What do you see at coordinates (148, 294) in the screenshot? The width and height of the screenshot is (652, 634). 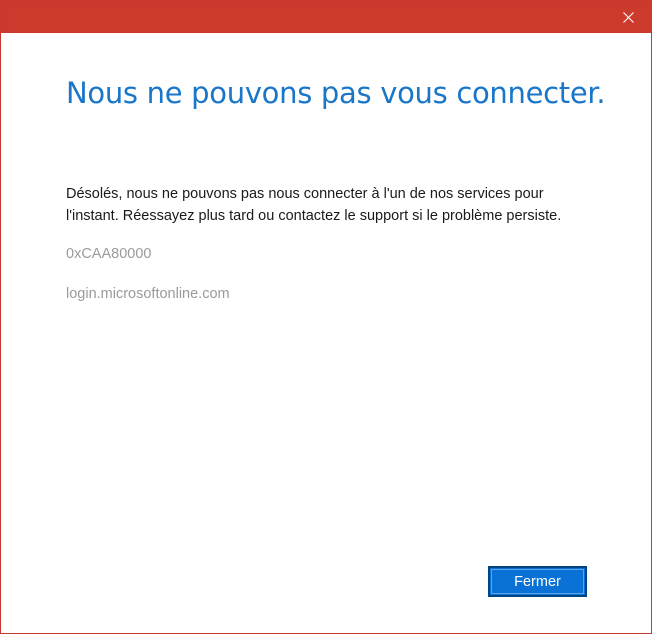 I see `service-domain: login.microsoftonline.com` at bounding box center [148, 294].